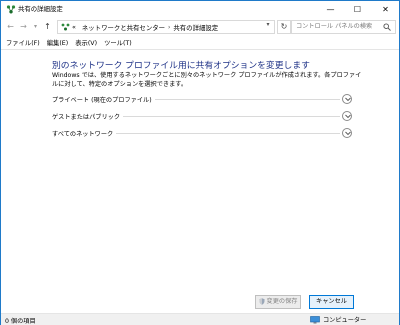  I want to click on profile-all-networks: すべてのネットワーク, so click(202, 133).